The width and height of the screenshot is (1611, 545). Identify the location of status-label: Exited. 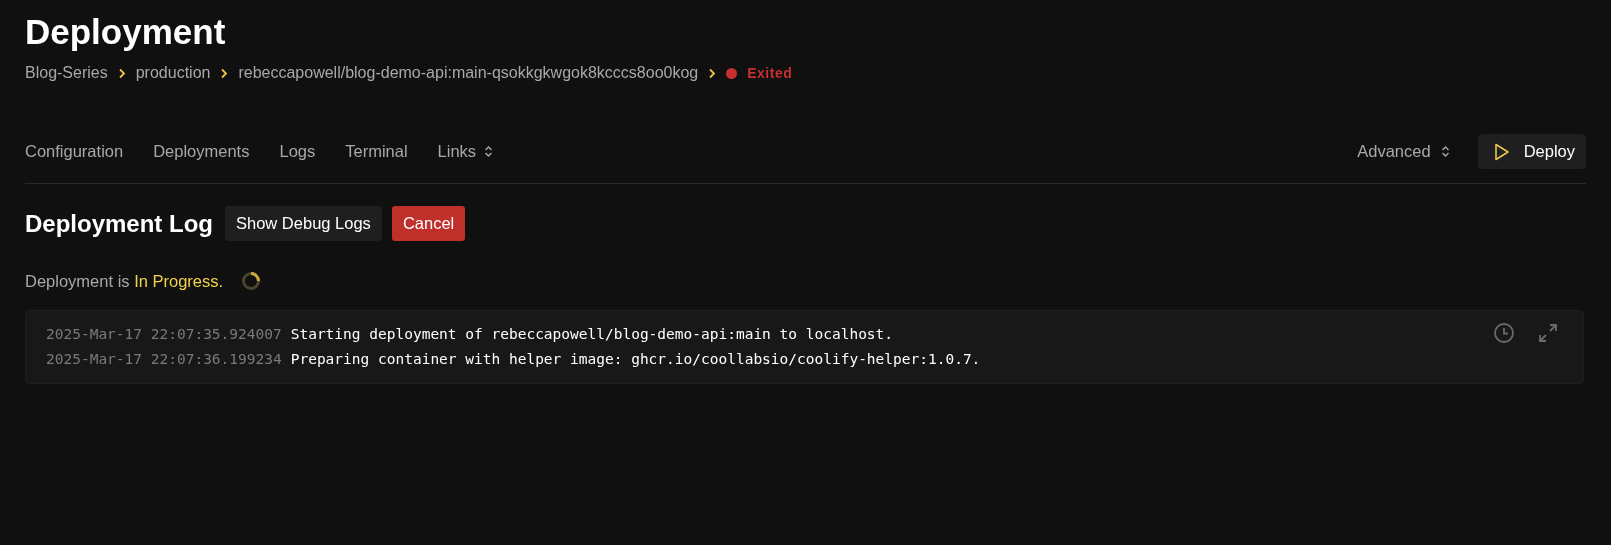
(770, 73).